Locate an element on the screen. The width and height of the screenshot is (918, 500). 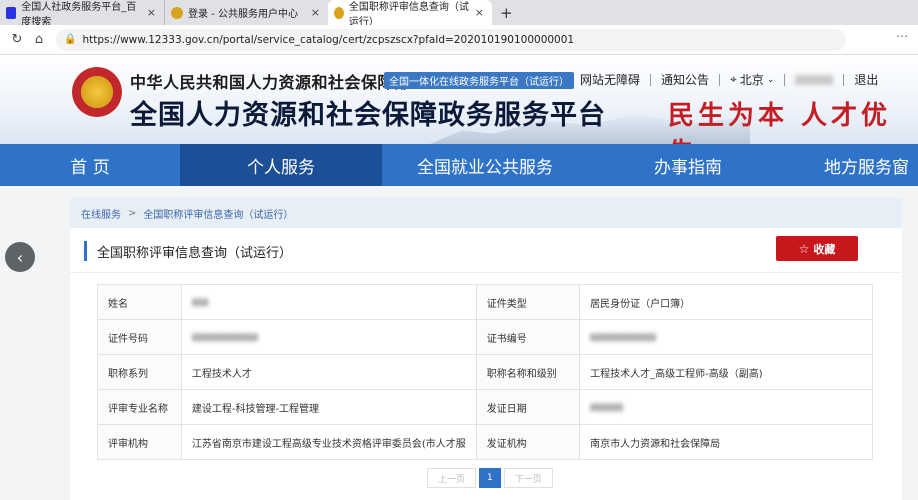
field-label: 发证日期 is located at coordinates (528, 407).